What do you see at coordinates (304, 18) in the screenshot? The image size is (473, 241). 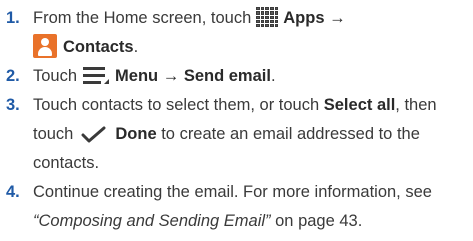 I see `apps-label: Apps` at bounding box center [304, 18].